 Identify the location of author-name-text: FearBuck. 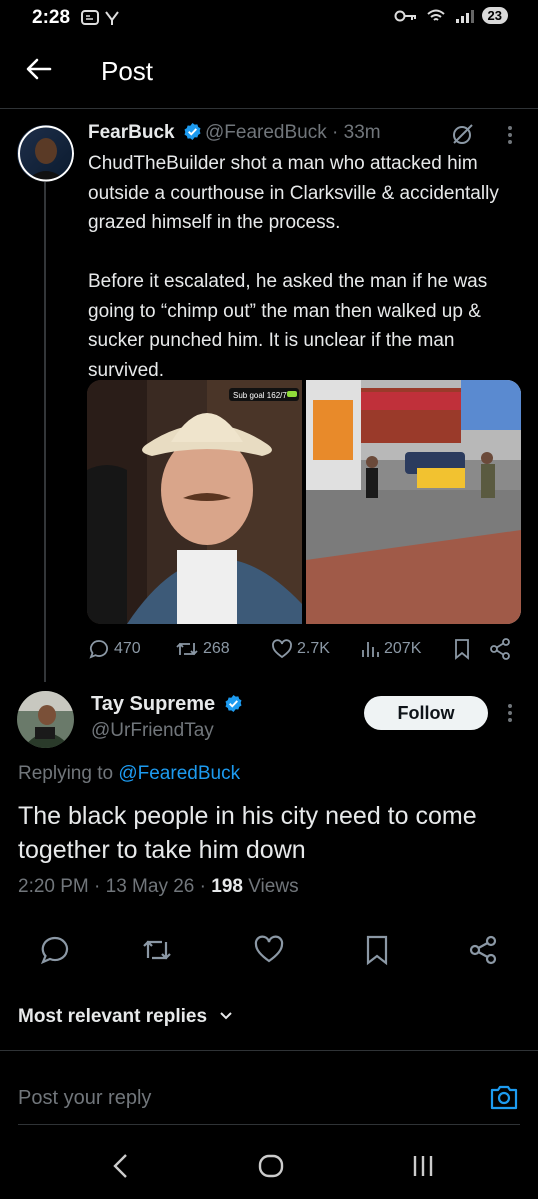
(131, 132).